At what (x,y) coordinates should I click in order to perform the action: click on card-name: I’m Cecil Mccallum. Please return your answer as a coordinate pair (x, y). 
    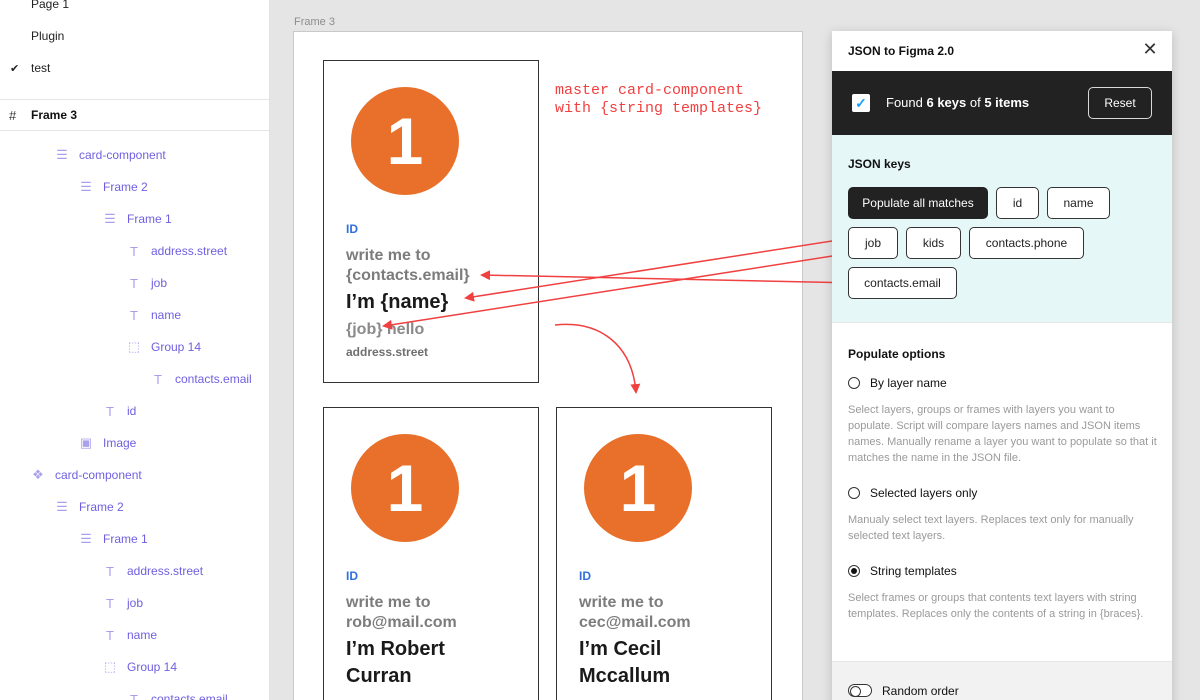
    Looking at the image, I should click on (625, 662).